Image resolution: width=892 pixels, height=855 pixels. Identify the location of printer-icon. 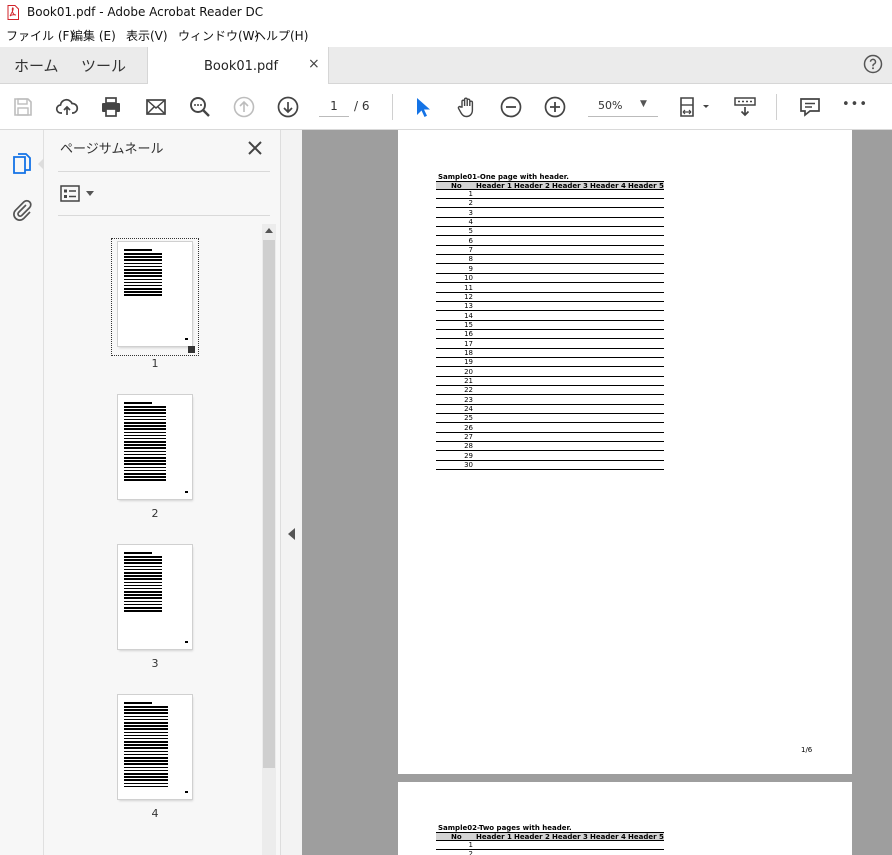
(111, 107).